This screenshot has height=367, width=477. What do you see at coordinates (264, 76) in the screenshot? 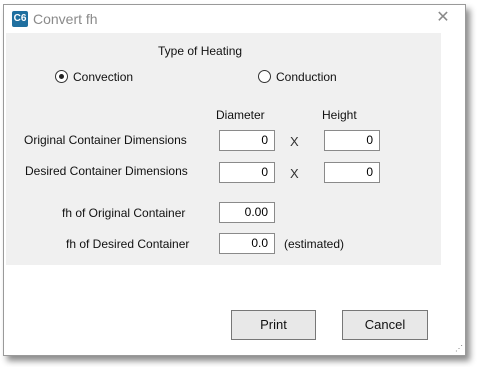
I see `conduction-radio` at bounding box center [264, 76].